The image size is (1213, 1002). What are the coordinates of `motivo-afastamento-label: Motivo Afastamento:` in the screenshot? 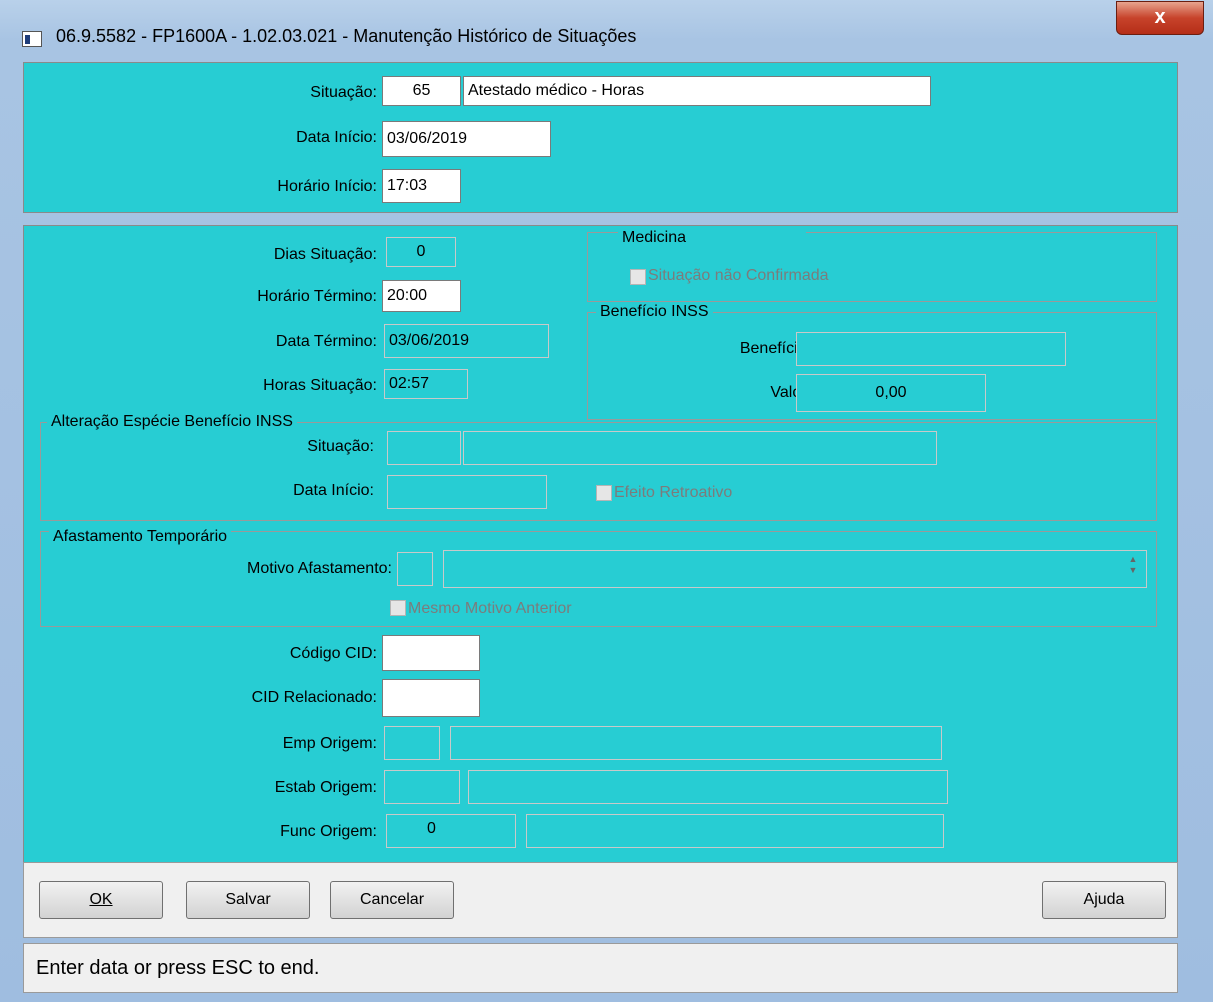 It's located at (319, 568).